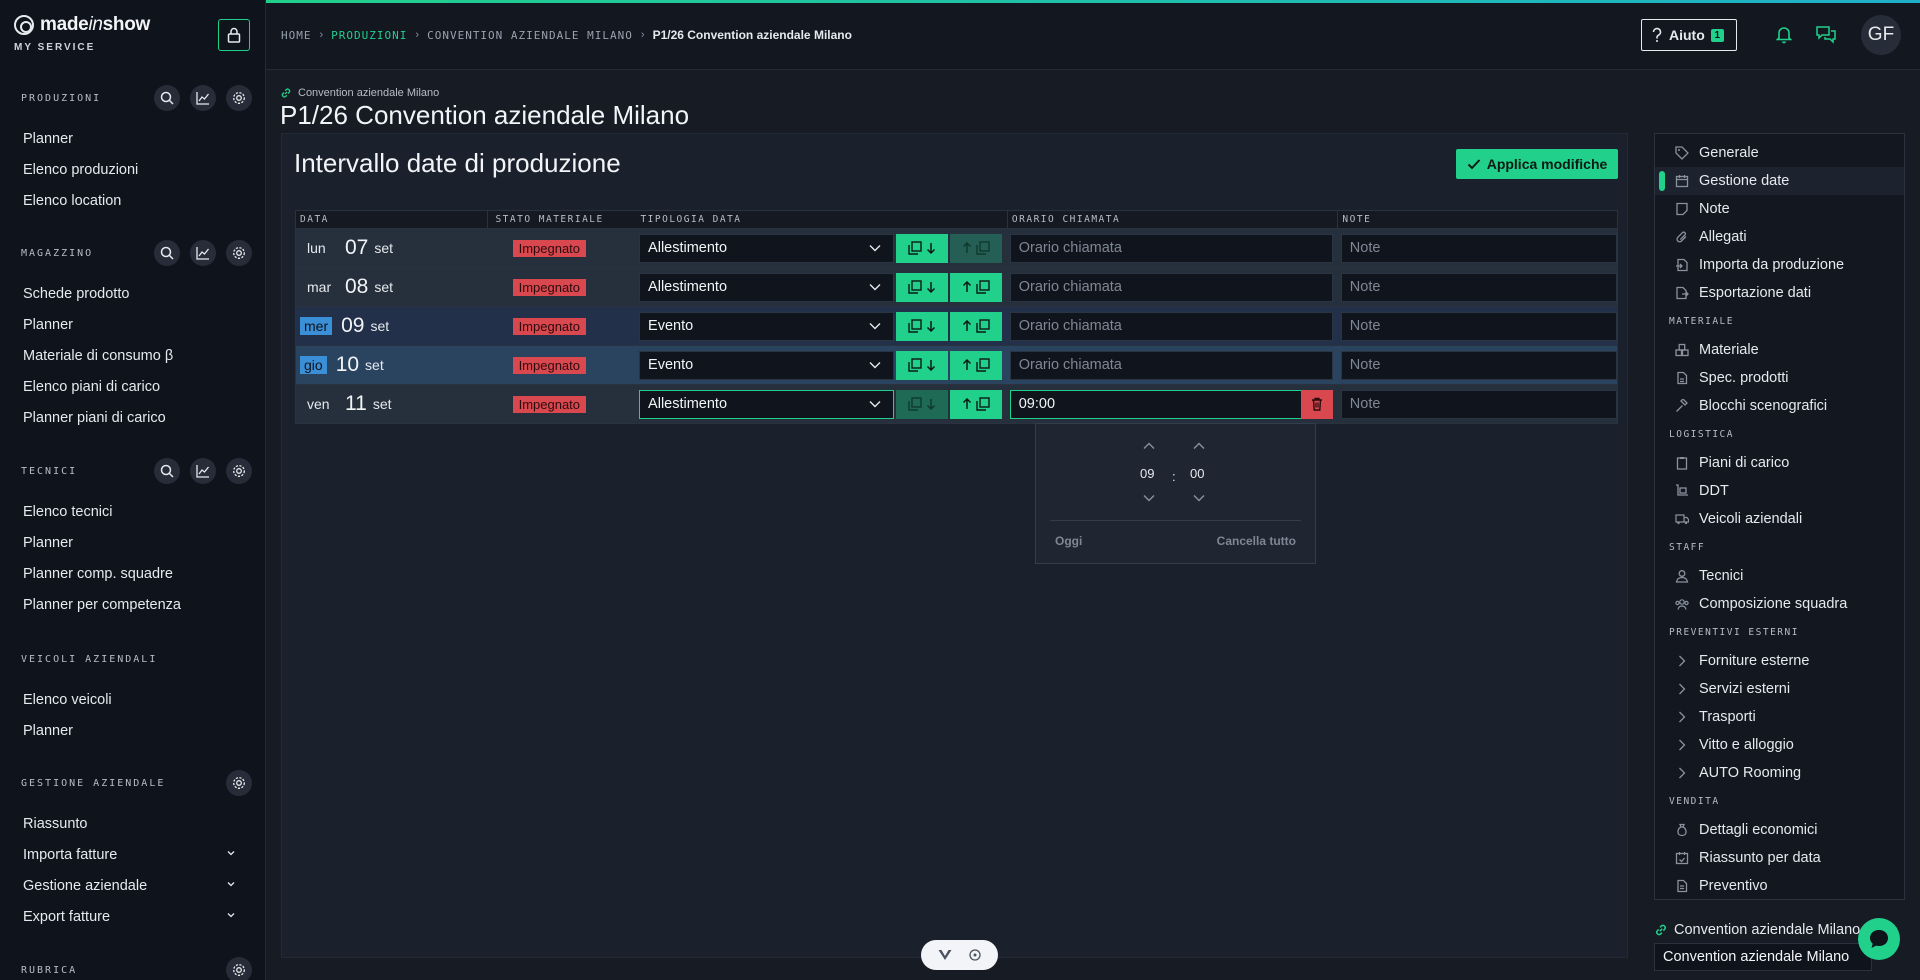  Describe the element at coordinates (1879, 939) in the screenshot. I see `chat-fab-button` at that location.